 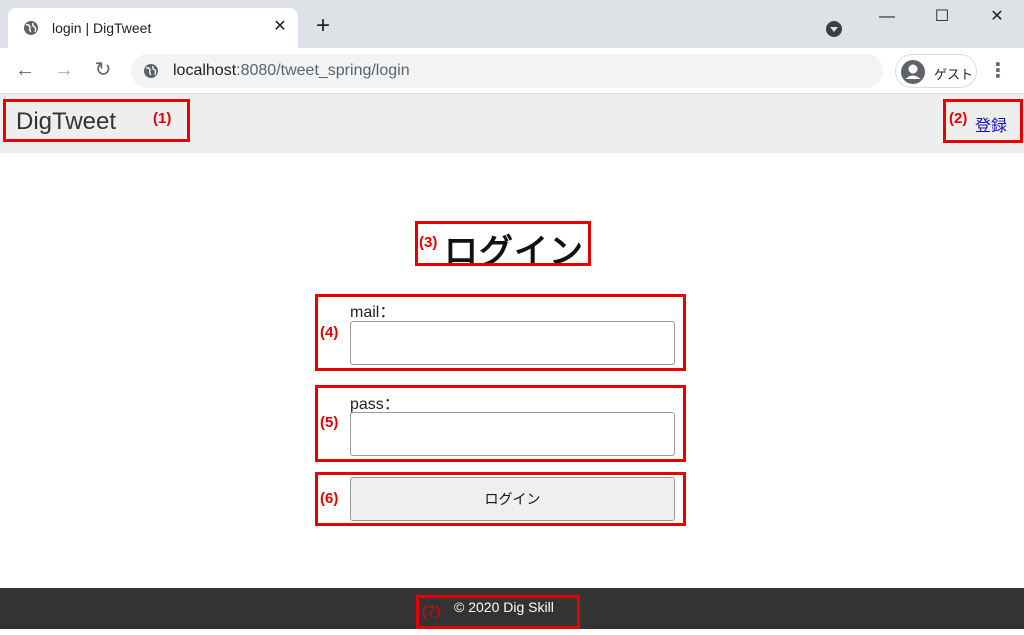 What do you see at coordinates (512, 499) in the screenshot?
I see `login-button: ログイン` at bounding box center [512, 499].